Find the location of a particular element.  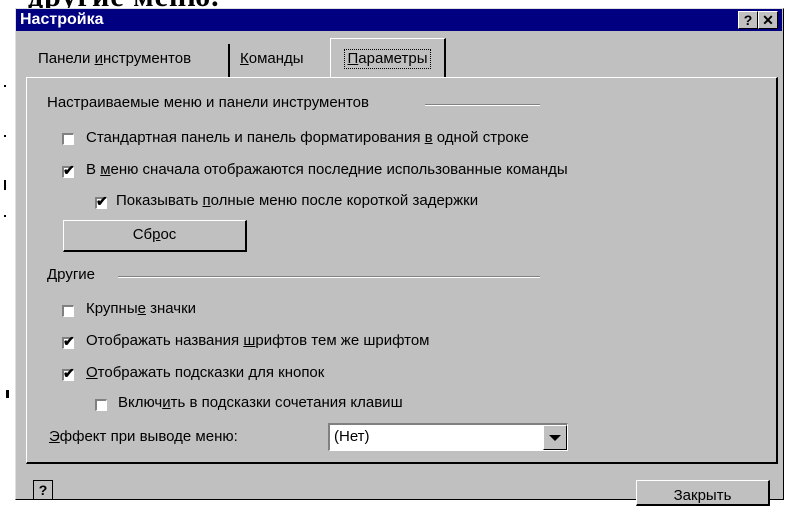

group-divider-other is located at coordinates (329, 277).